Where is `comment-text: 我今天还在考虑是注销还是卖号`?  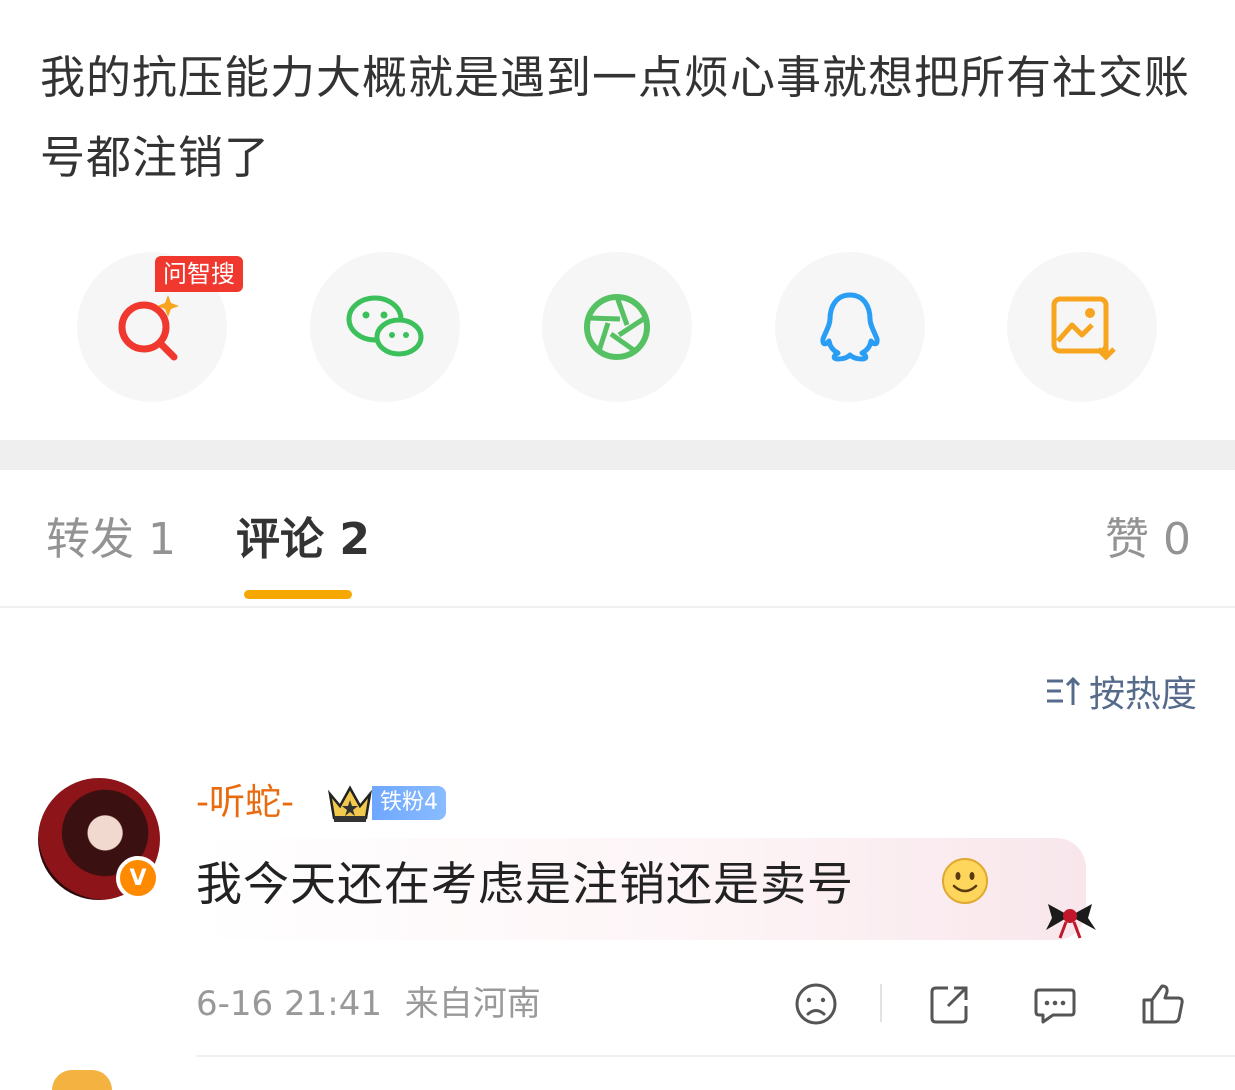
comment-text: 我今天还在考虑是注销还是卖号 is located at coordinates (525, 884).